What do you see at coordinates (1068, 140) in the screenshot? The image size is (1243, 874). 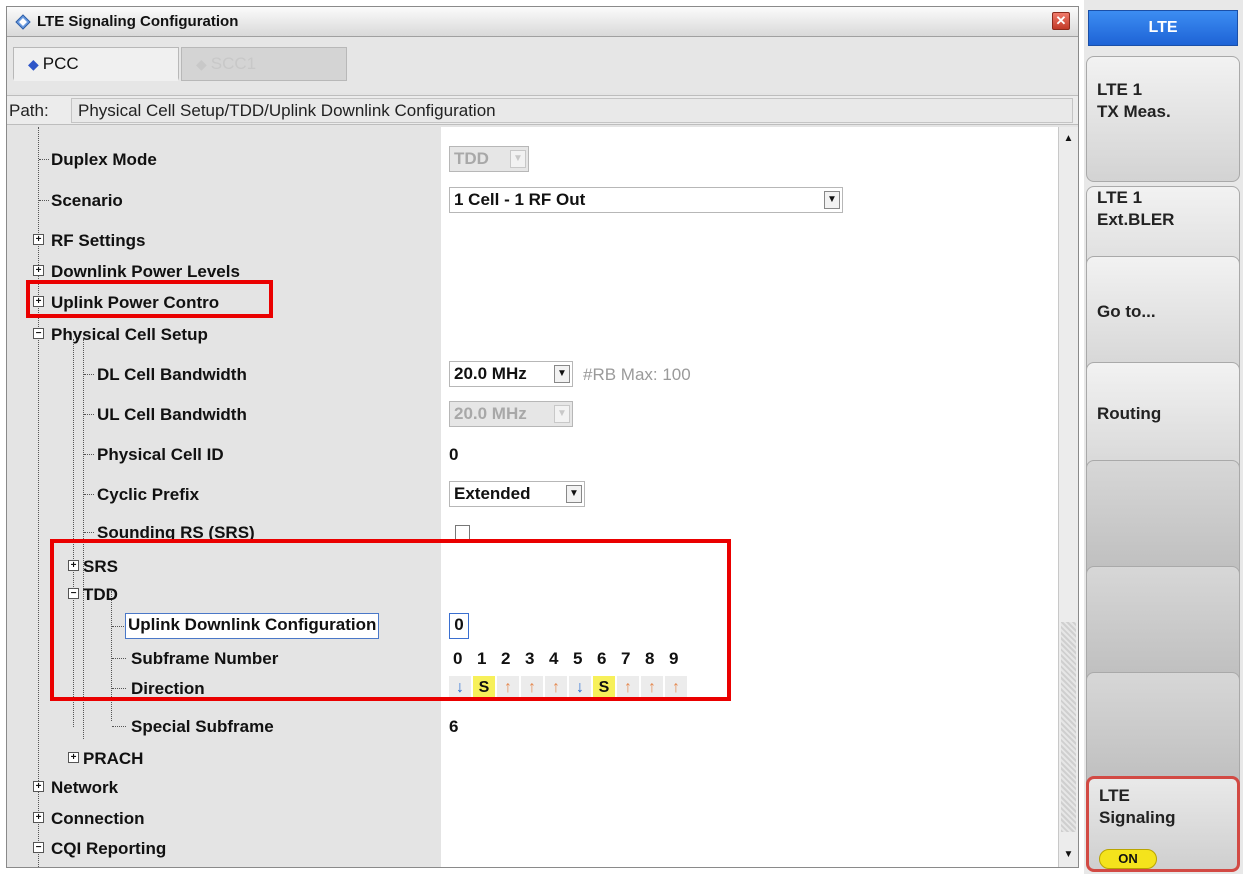 I see `scroll-up-icon: ▲` at bounding box center [1068, 140].